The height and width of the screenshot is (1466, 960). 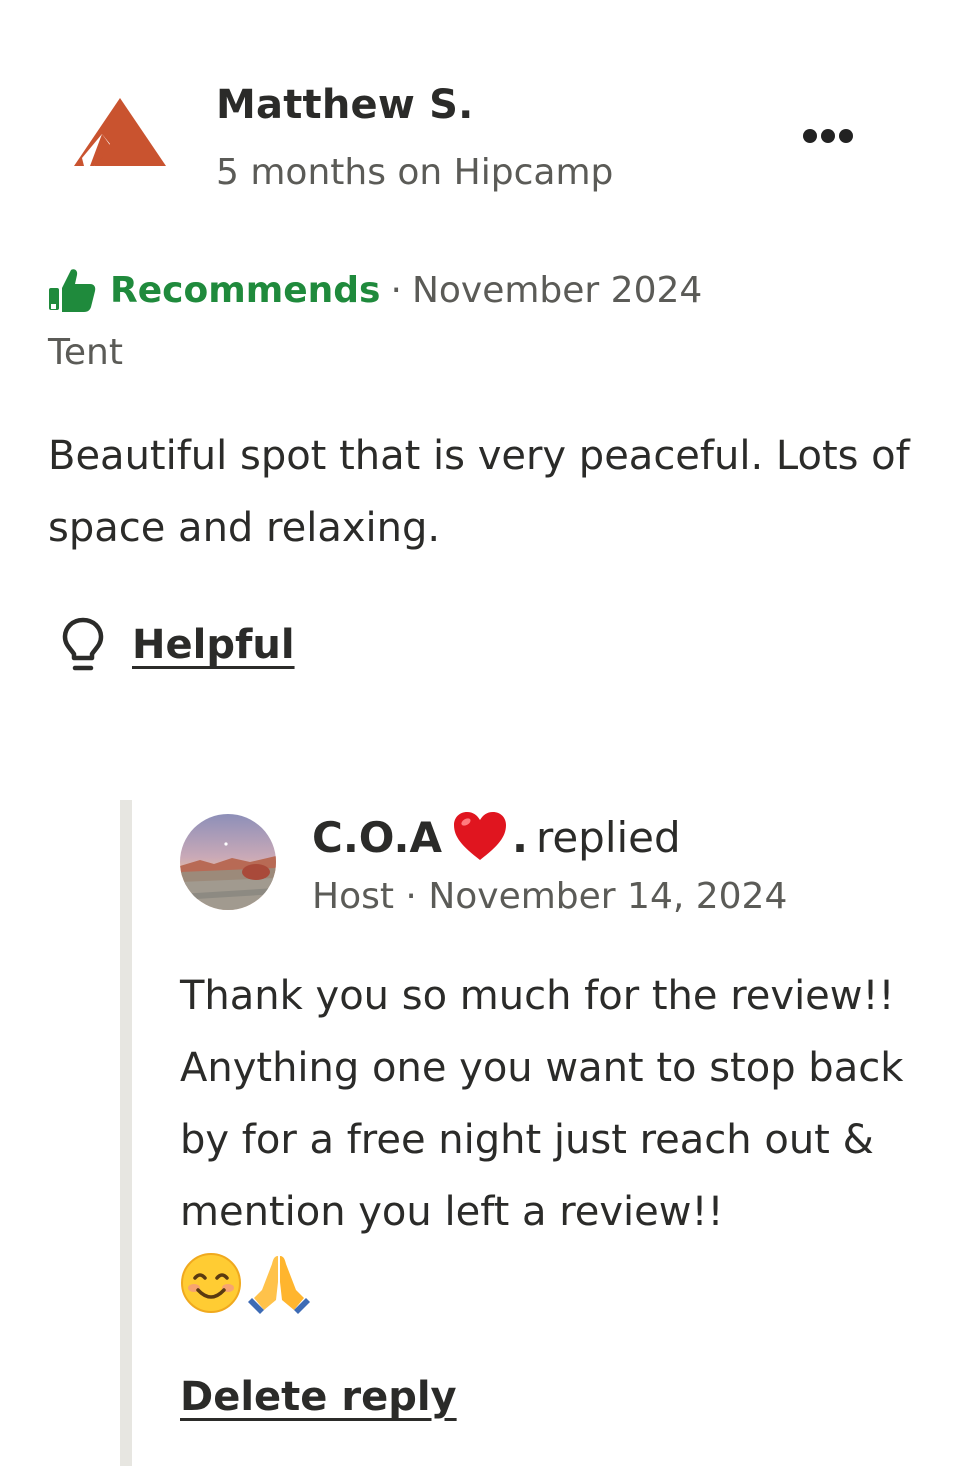 I want to click on host-avatar, so click(x=228, y=862).